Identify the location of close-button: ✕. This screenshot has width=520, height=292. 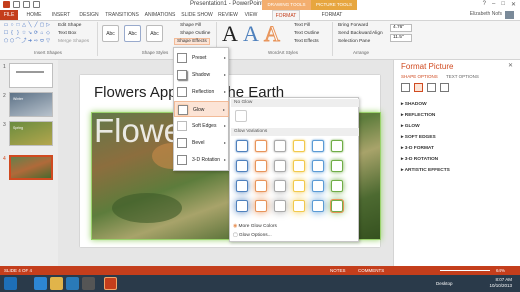
(513, 4).